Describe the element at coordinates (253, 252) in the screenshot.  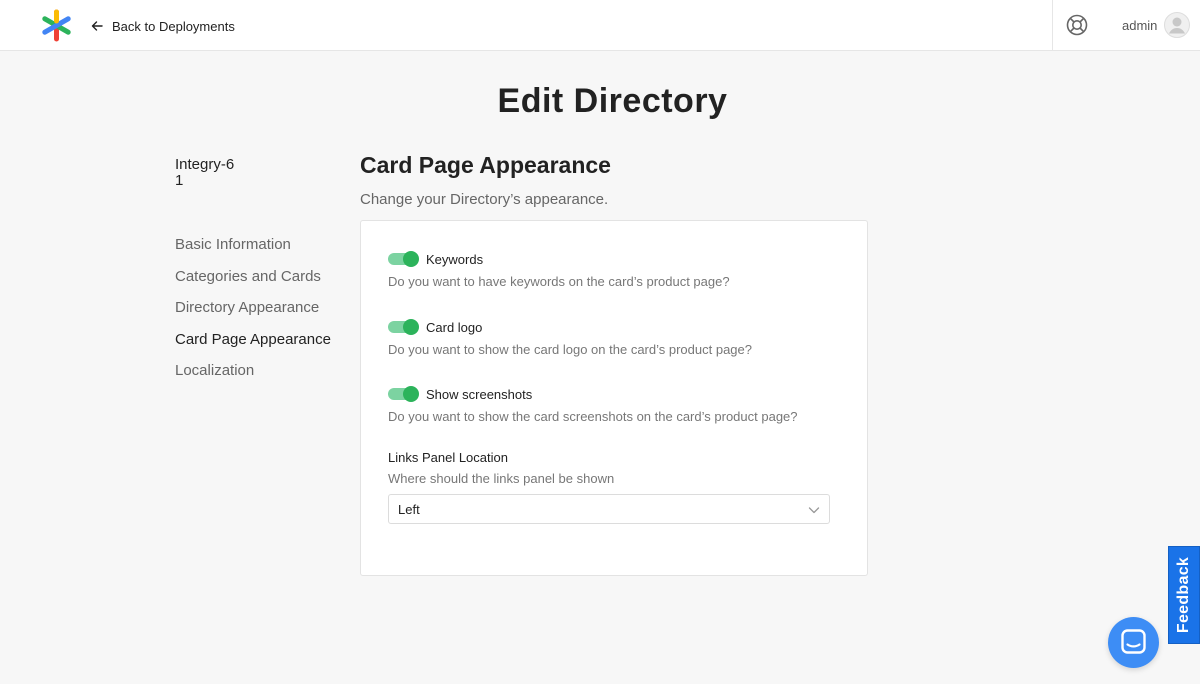
I see `sidebar-item-basic-information: Basic Information` at that location.